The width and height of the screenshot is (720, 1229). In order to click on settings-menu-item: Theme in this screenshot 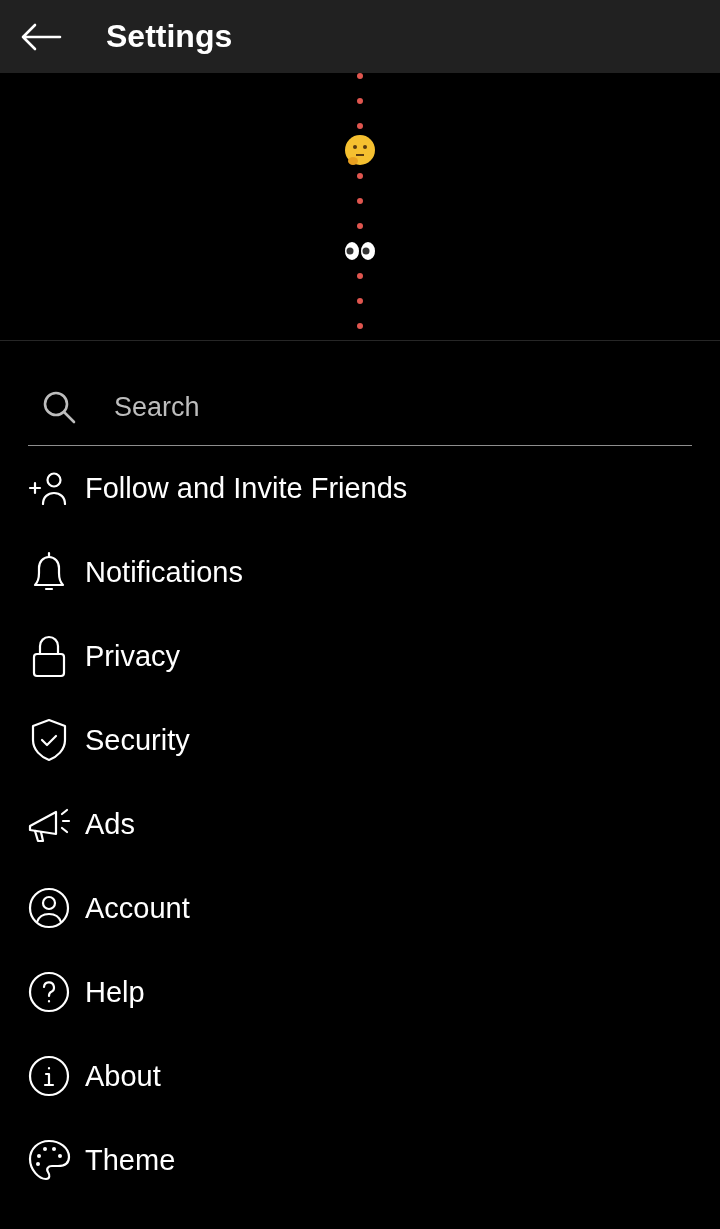, I will do `click(360, 1160)`.